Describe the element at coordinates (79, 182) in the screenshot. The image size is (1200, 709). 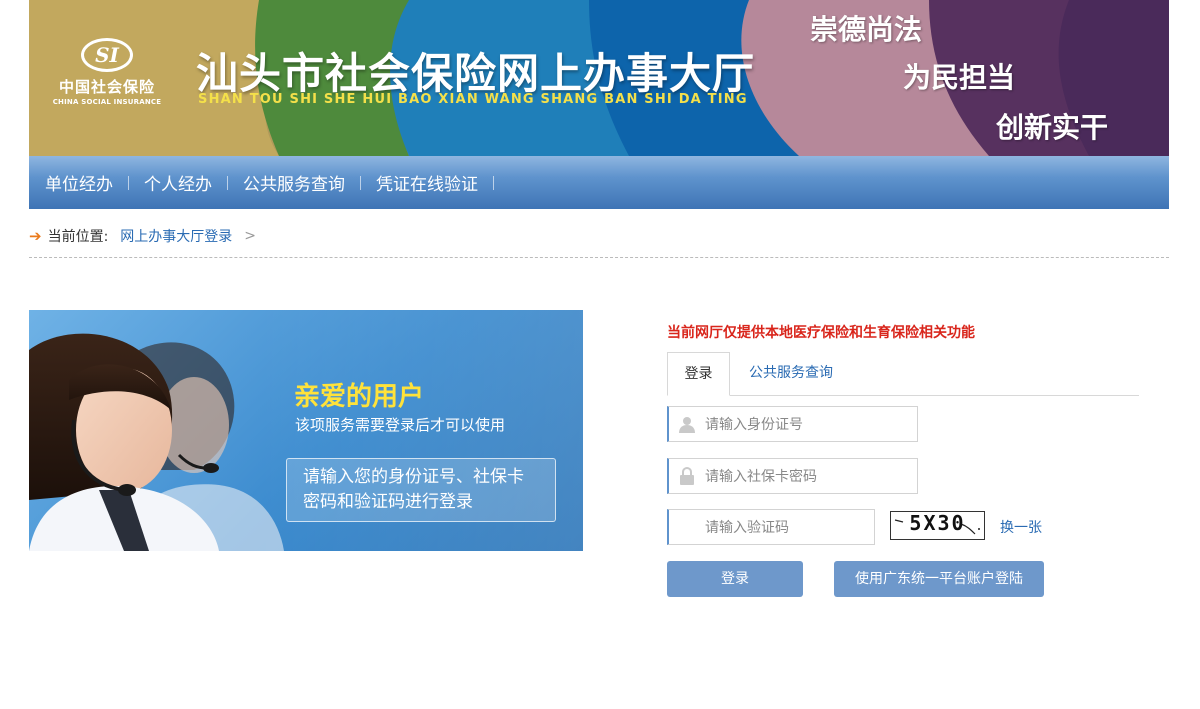
I see `nav-item-unit-services: 单位经办` at that location.